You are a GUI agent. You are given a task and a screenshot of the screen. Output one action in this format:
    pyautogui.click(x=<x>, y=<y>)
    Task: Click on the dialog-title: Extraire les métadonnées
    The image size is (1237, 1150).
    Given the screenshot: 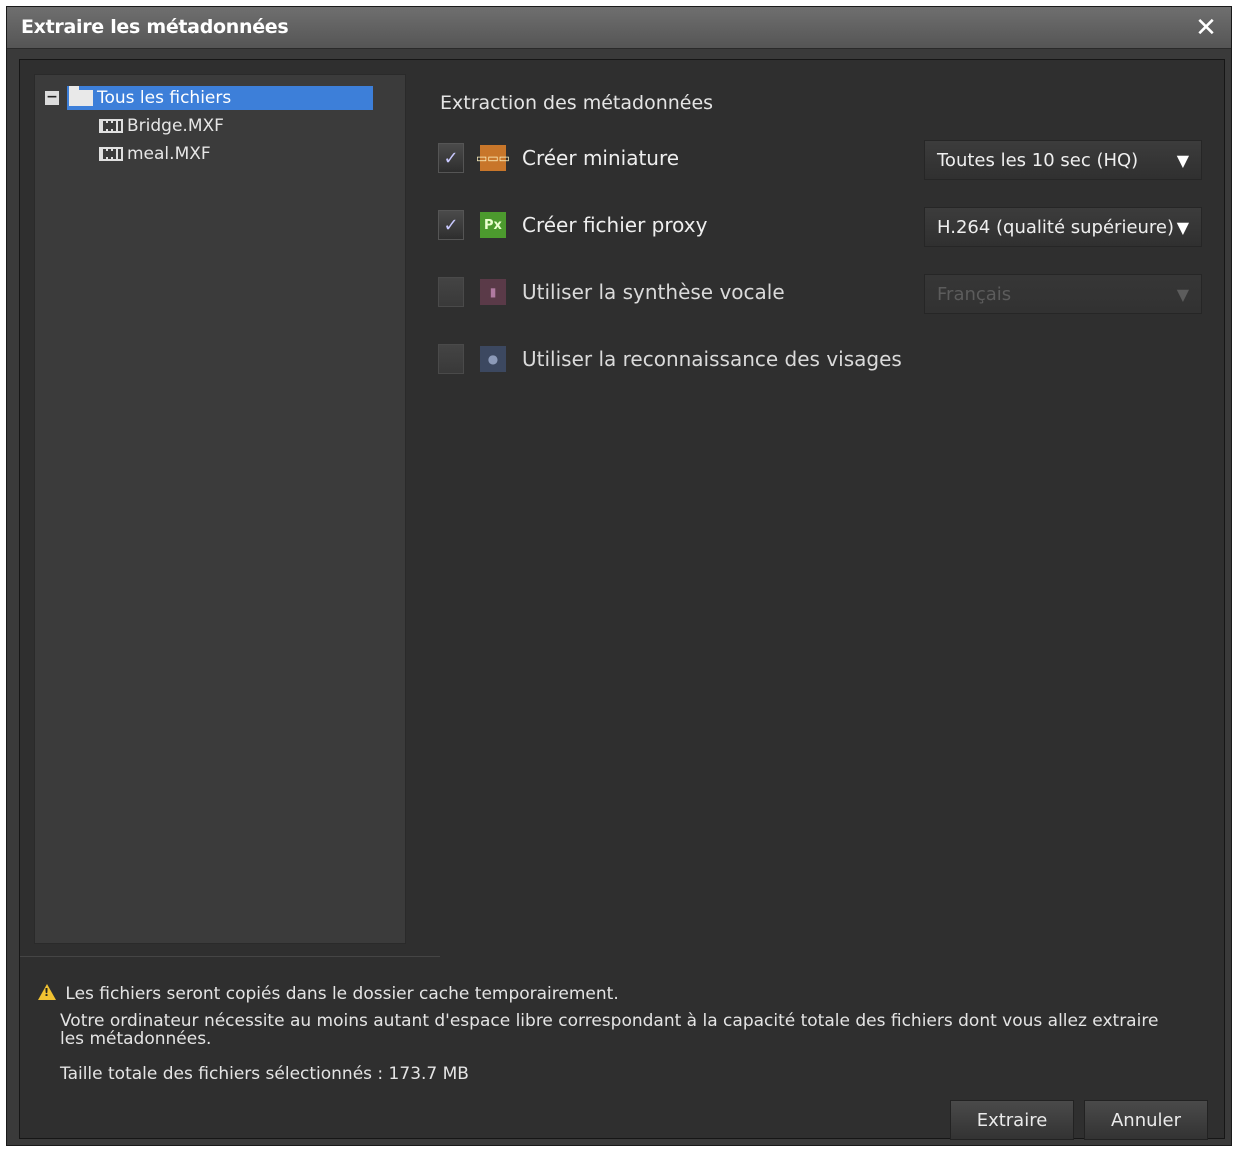 What is the action you would take?
    pyautogui.click(x=155, y=27)
    